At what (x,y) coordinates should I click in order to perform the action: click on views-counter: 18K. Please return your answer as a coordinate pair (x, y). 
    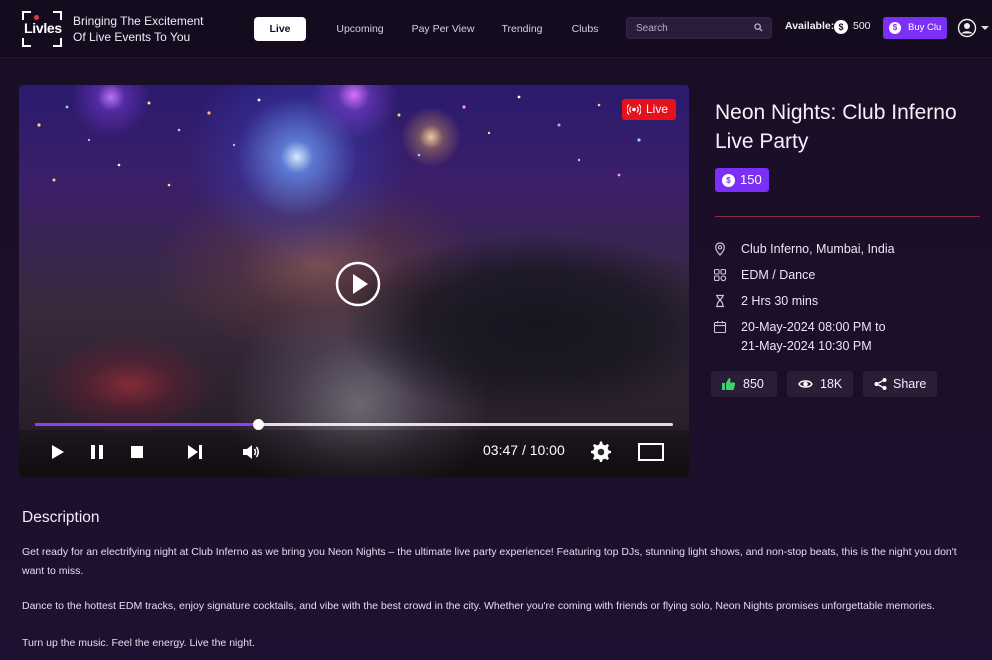
    Looking at the image, I should click on (820, 384).